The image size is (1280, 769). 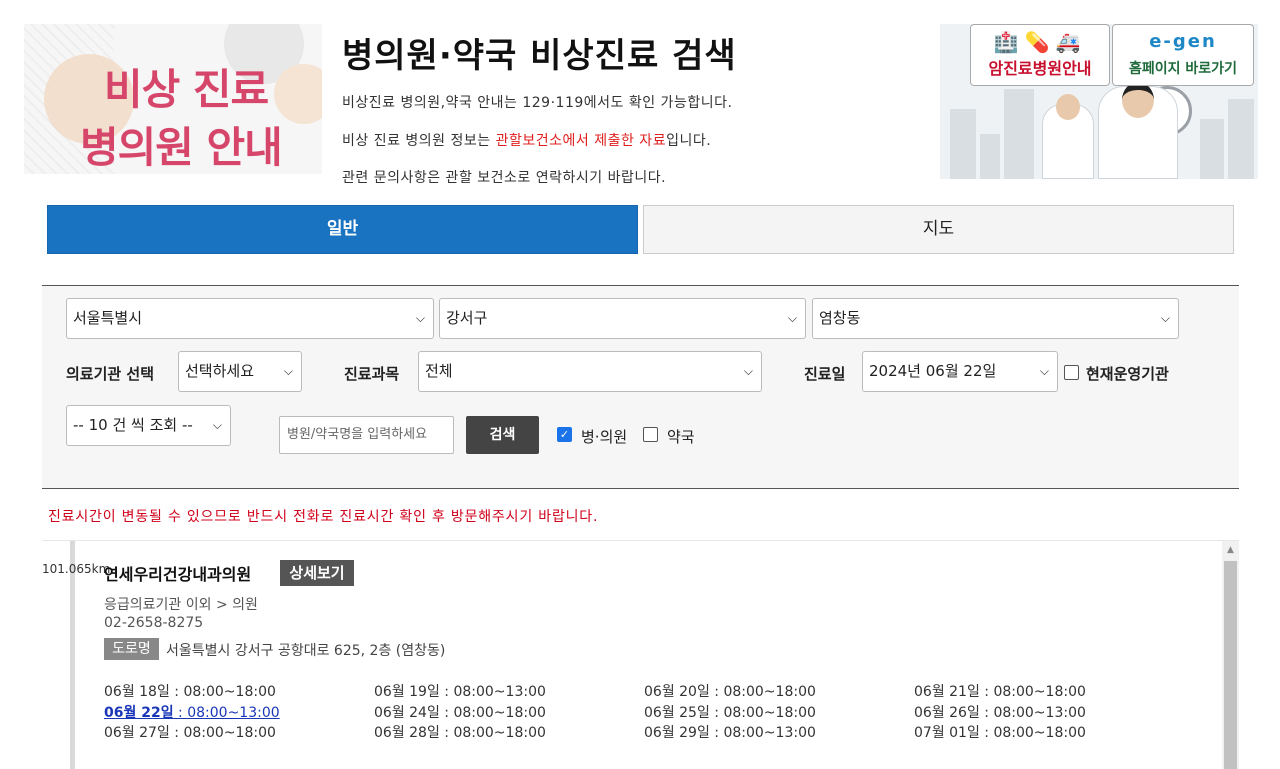 I want to click on distance: 101.065km, so click(x=76, y=569).